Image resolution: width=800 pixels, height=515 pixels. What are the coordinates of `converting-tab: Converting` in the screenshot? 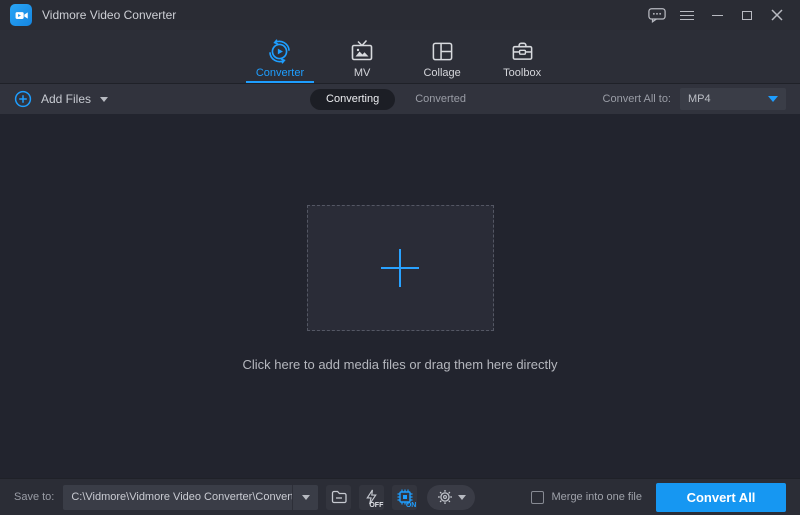 It's located at (353, 99).